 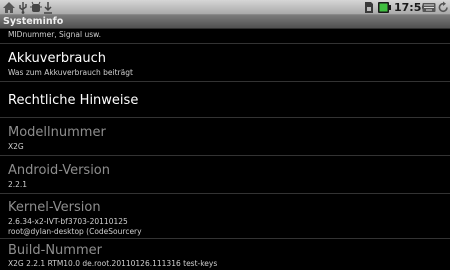 What do you see at coordinates (48, 8) in the screenshot?
I see `download-icon` at bounding box center [48, 8].